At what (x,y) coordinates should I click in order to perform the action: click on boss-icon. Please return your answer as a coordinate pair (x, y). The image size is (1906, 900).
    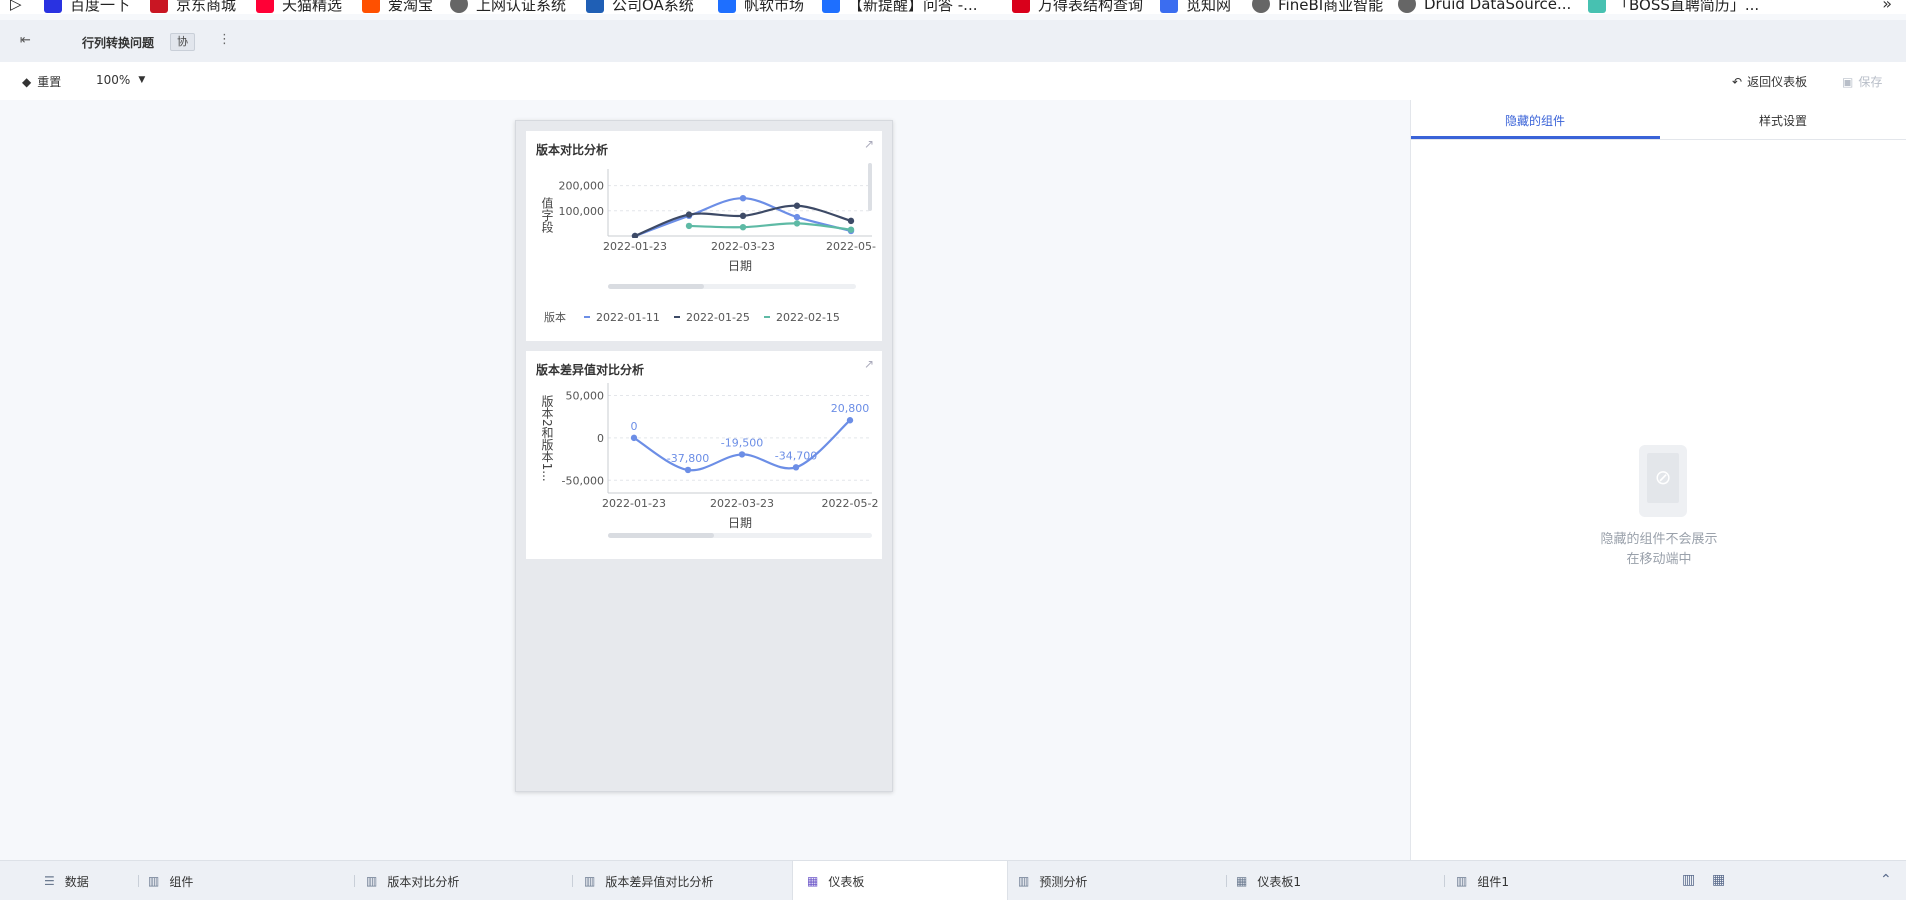
    Looking at the image, I should click on (1597, 6).